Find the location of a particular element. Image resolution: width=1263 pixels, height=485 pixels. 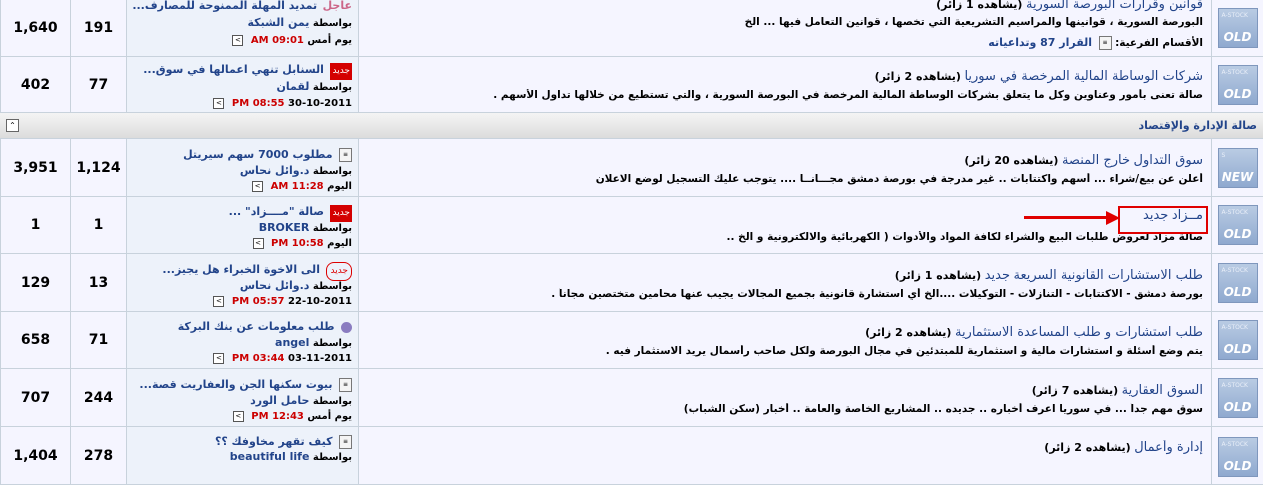

last-post-user: حامل الورد is located at coordinates (279, 400).